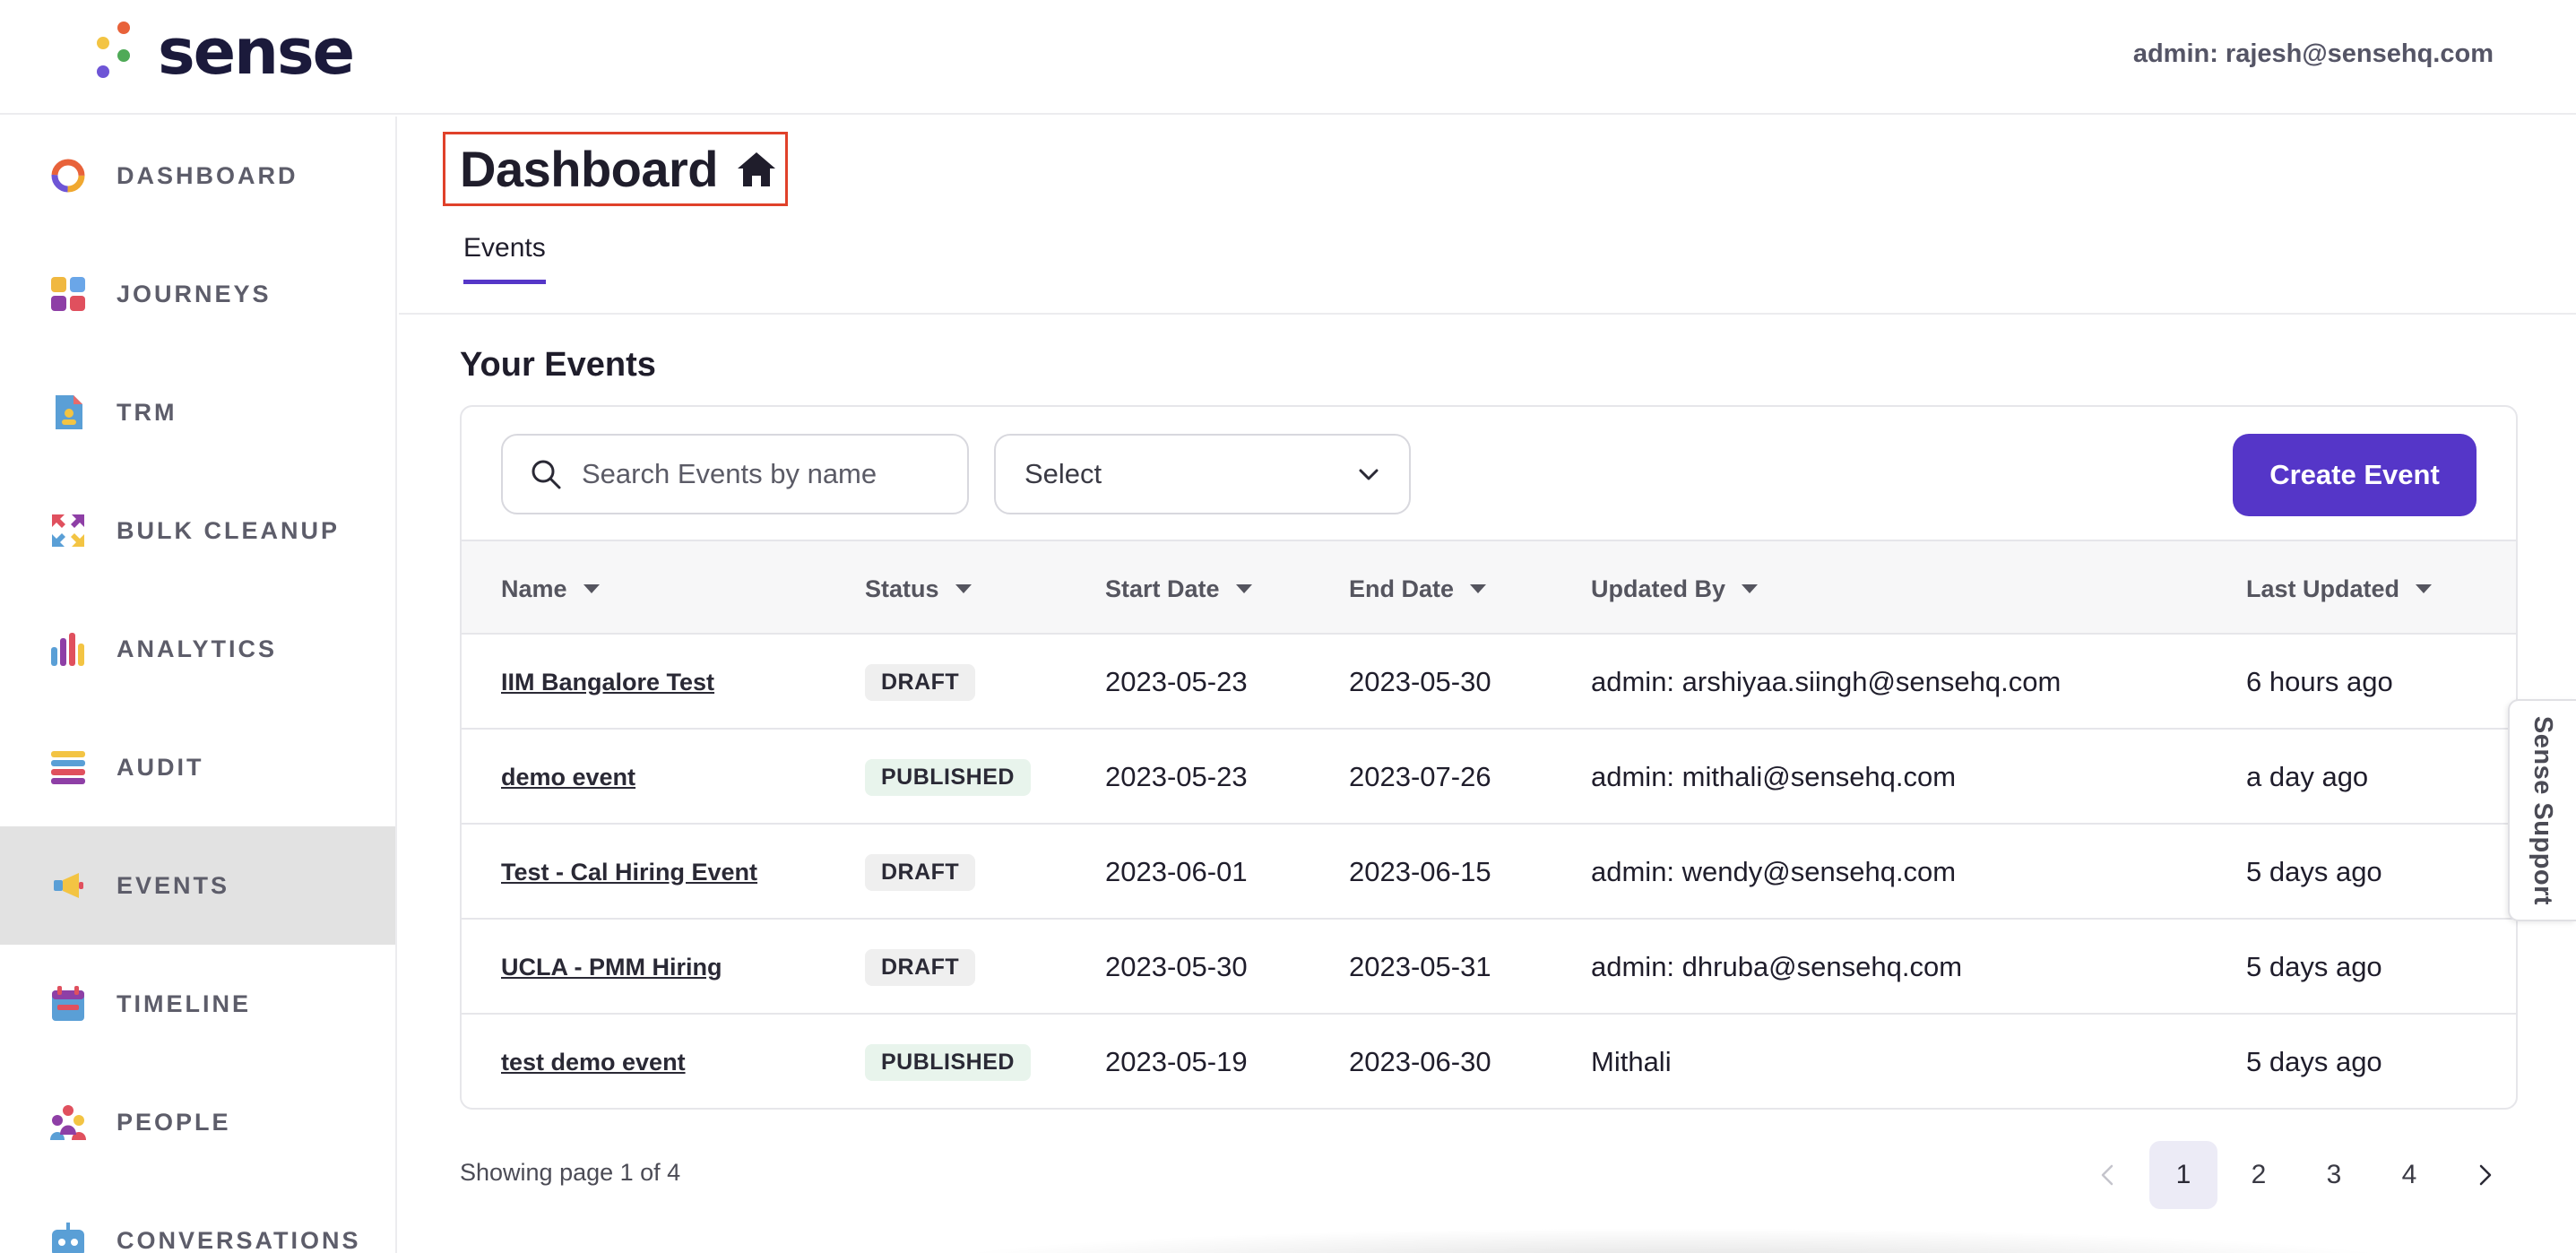  What do you see at coordinates (174, 1122) in the screenshot?
I see `sidebar-item-label: PEOPLE` at bounding box center [174, 1122].